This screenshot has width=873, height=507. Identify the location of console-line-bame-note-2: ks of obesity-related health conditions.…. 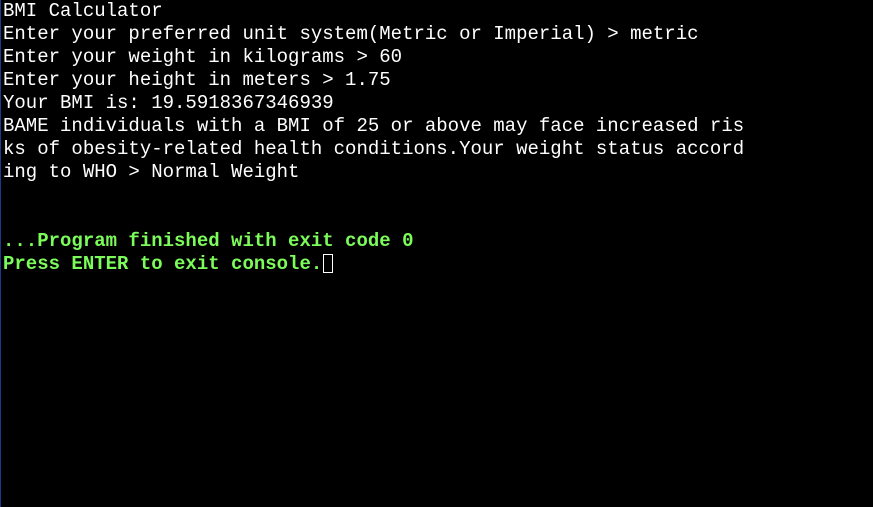
(374, 149).